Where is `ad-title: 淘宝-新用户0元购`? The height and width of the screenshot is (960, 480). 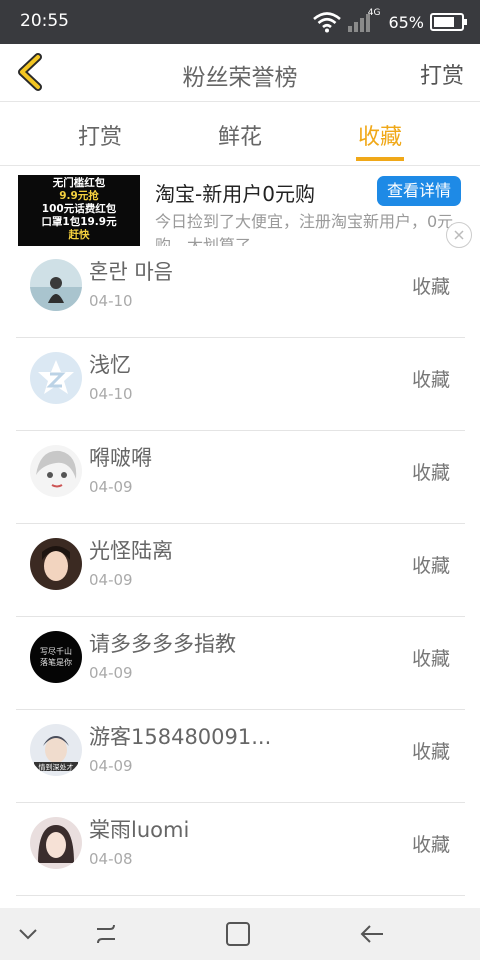 ad-title: 淘宝-新用户0元购 is located at coordinates (235, 194).